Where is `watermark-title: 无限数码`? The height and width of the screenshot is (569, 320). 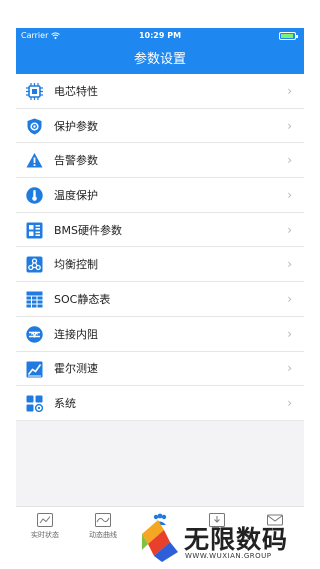 watermark-title: 无限数码 is located at coordinates (236, 539).